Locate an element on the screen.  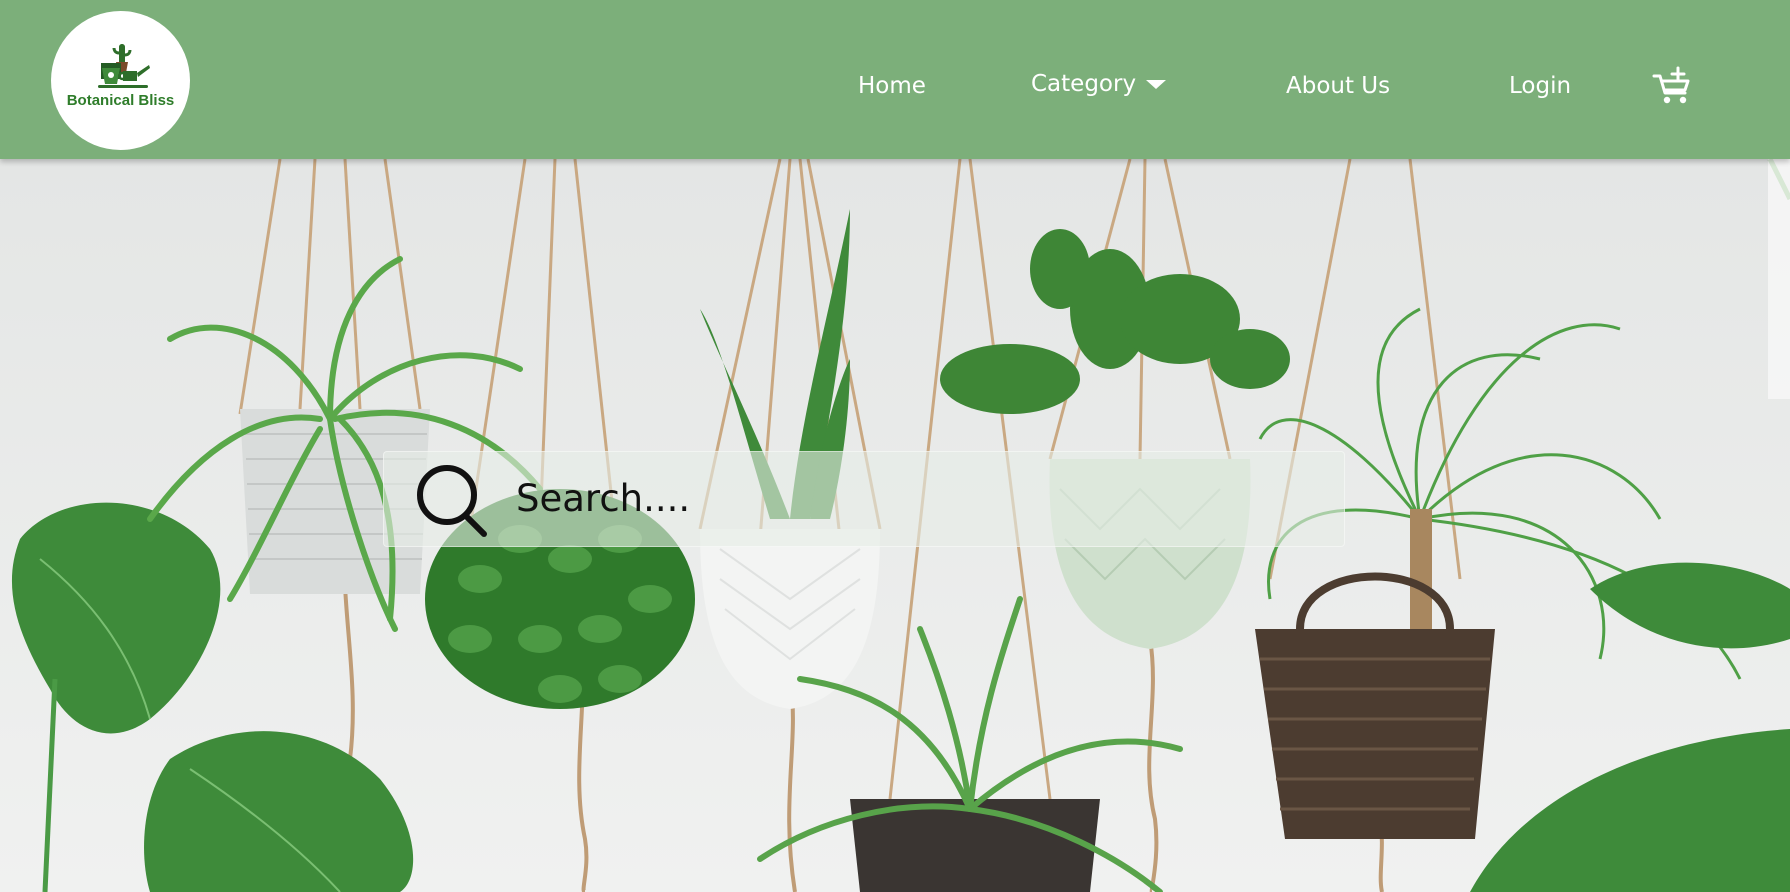
nav-home-link: Home is located at coordinates (892, 86).